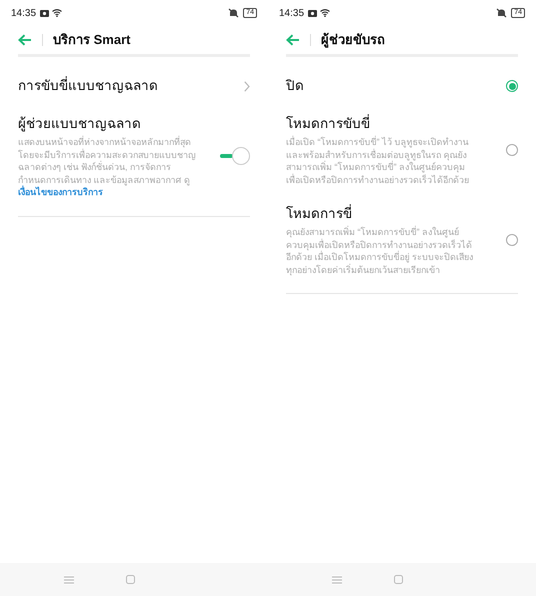  I want to click on toggle-switch, so click(235, 156).